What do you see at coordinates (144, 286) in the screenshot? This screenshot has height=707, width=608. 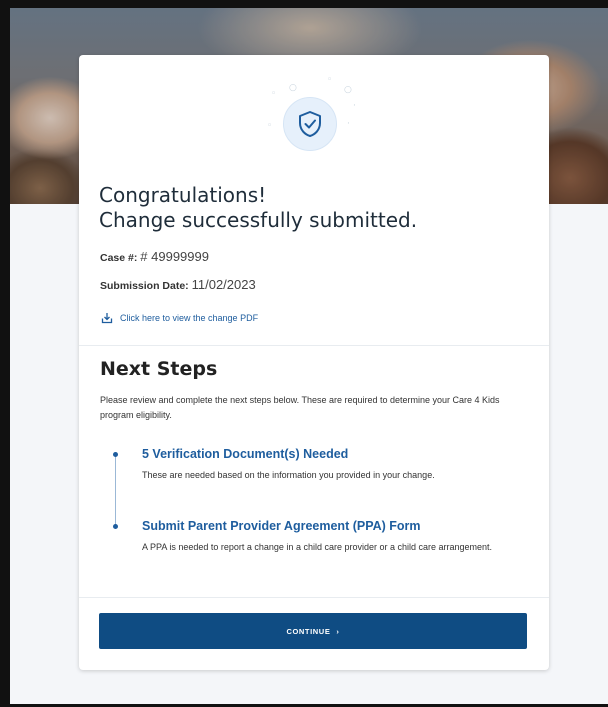 I see `submission-date-label: Submission Date:` at bounding box center [144, 286].